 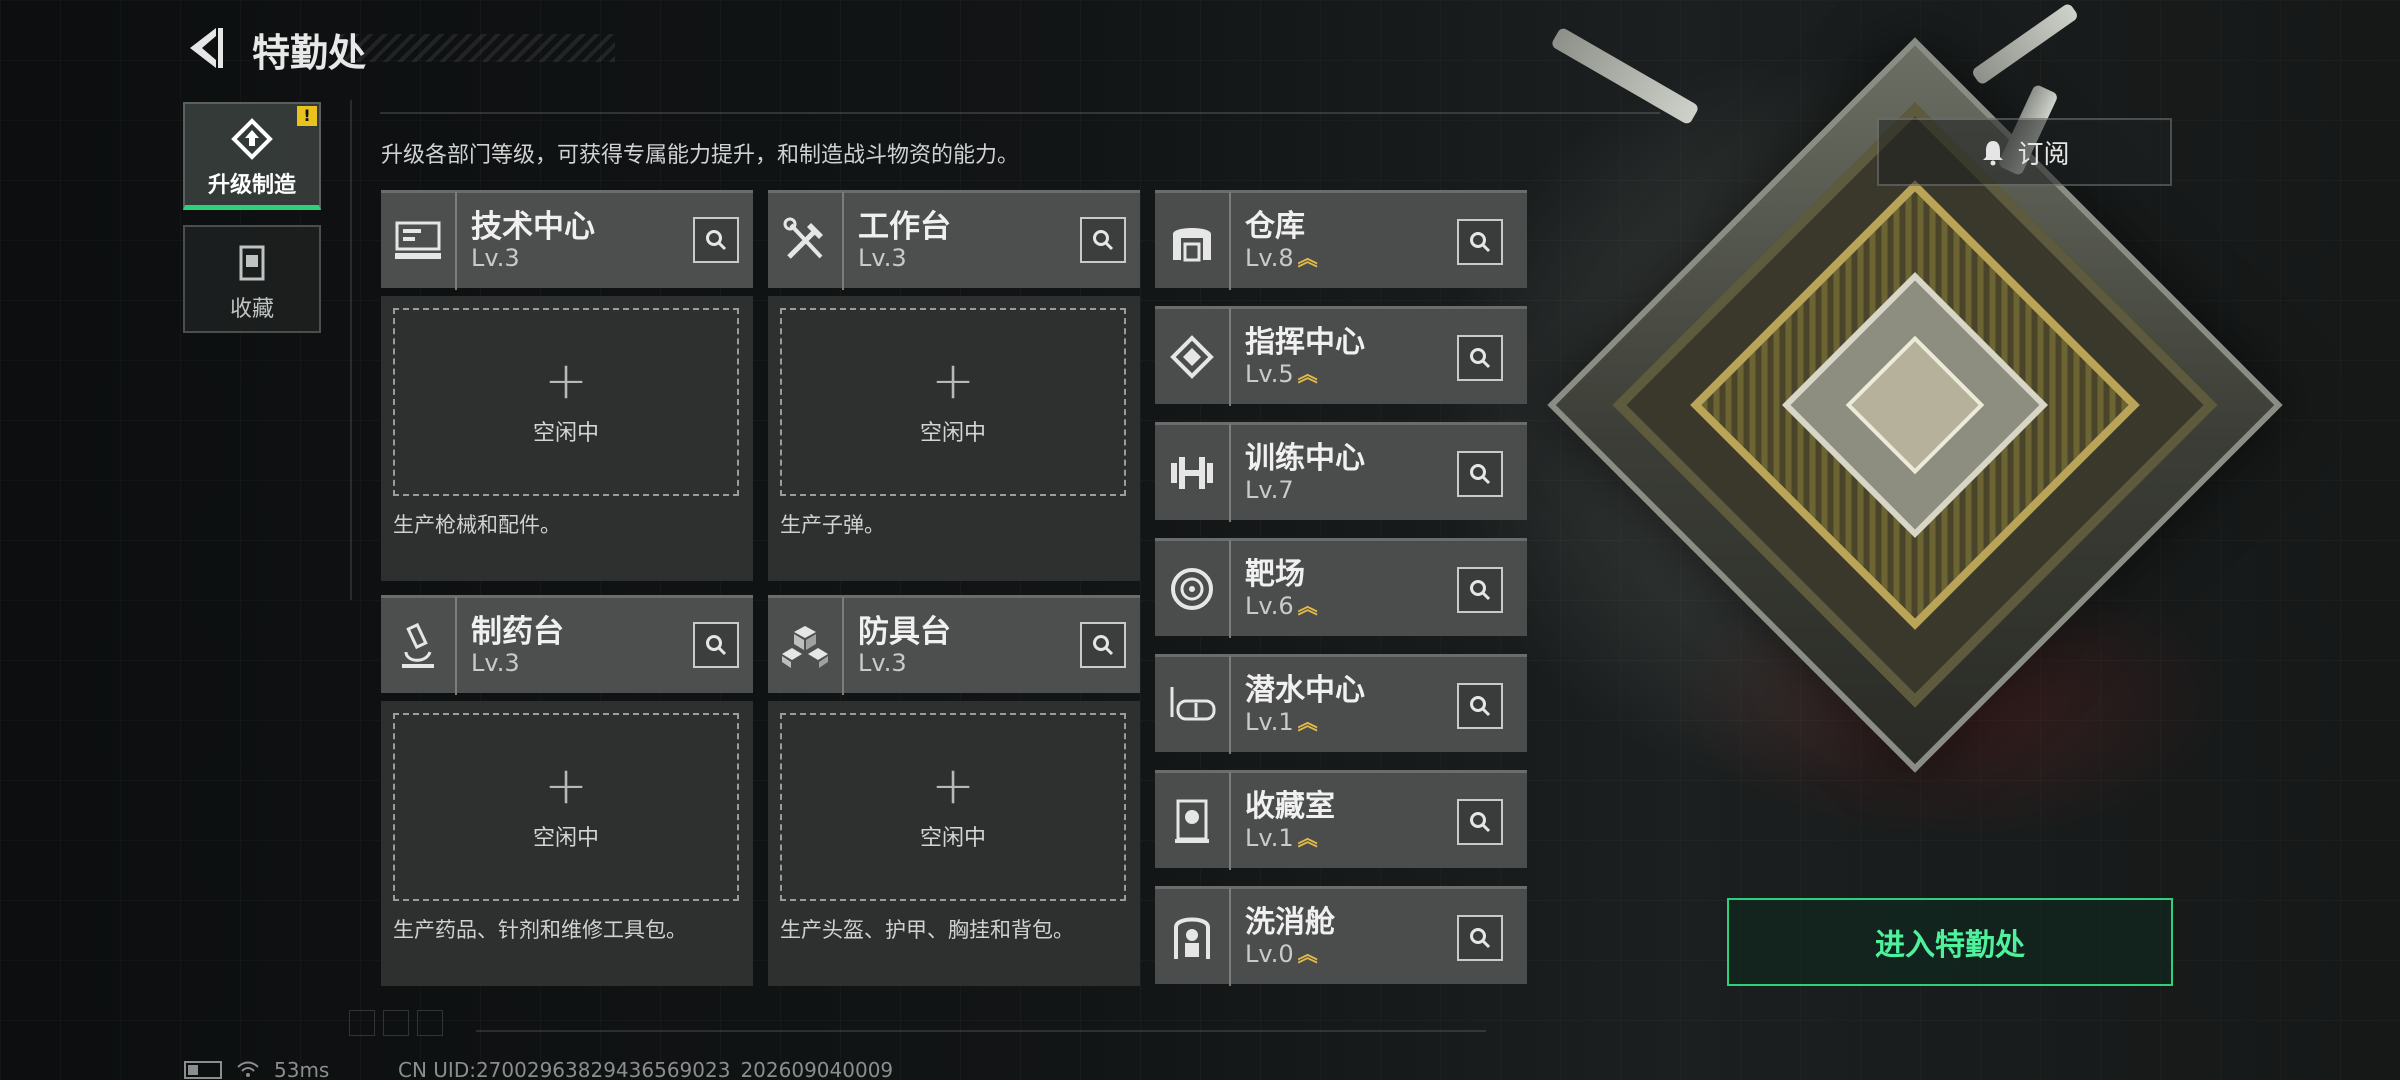 I want to click on battery-icon, so click(x=203, y=1070).